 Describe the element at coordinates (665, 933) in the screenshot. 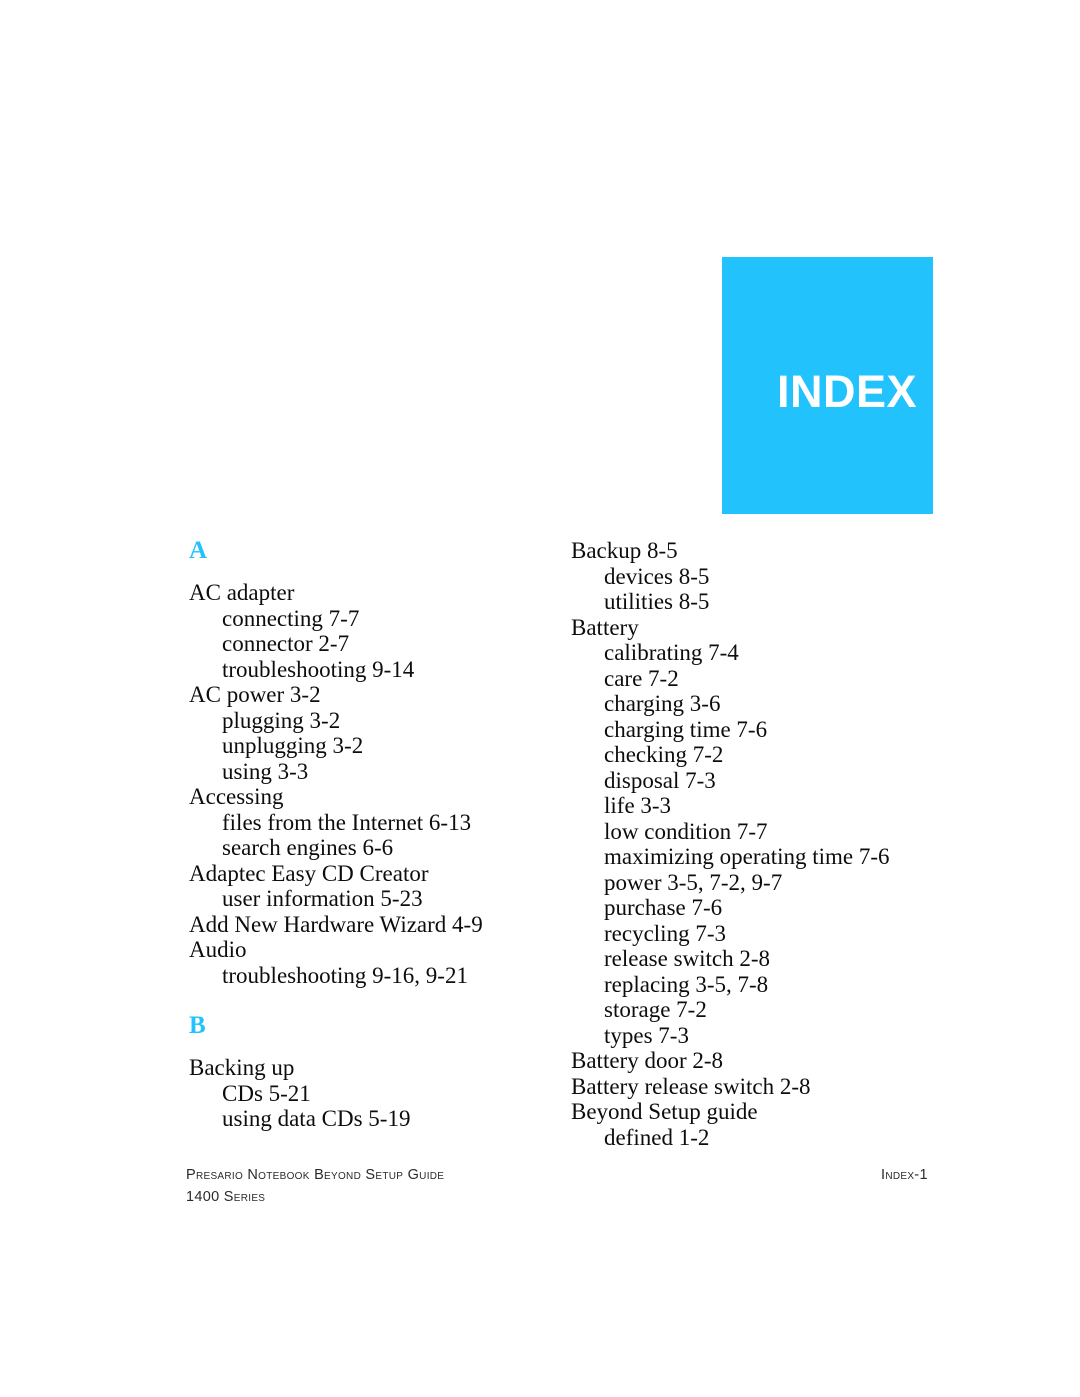

I see `index-entry: recycling 7-3` at that location.